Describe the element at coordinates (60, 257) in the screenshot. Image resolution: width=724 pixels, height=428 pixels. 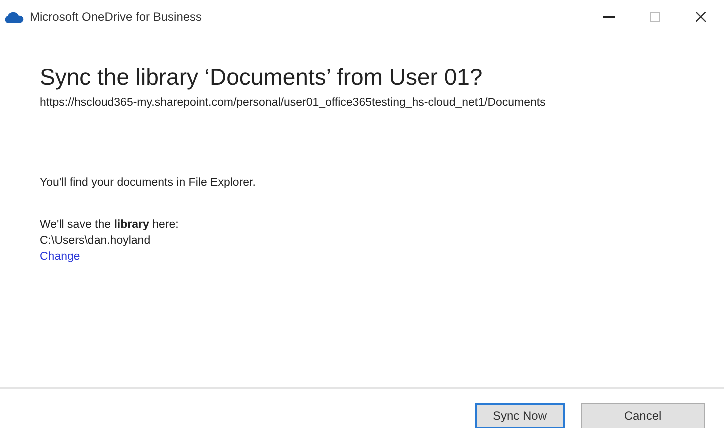
I see `change-link: Change` at that location.